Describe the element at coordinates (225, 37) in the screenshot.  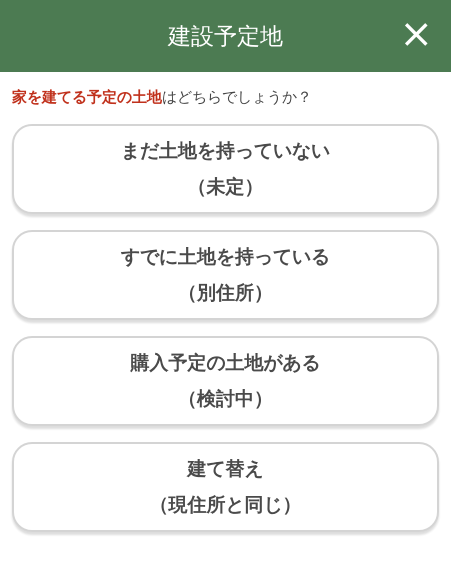
I see `window-title: 建設予定地` at that location.